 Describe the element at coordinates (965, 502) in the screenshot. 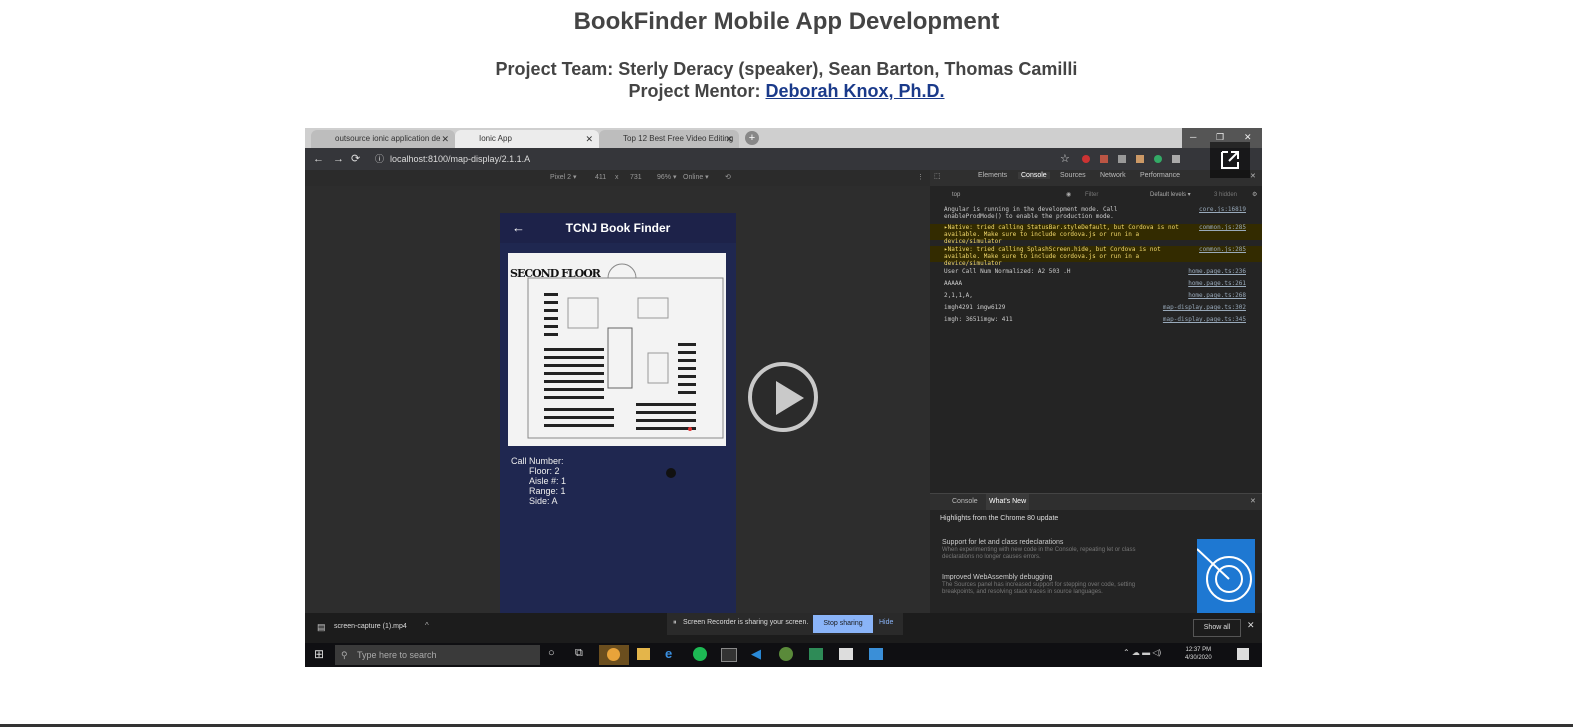

I see `drawer-tab-console: Console` at that location.